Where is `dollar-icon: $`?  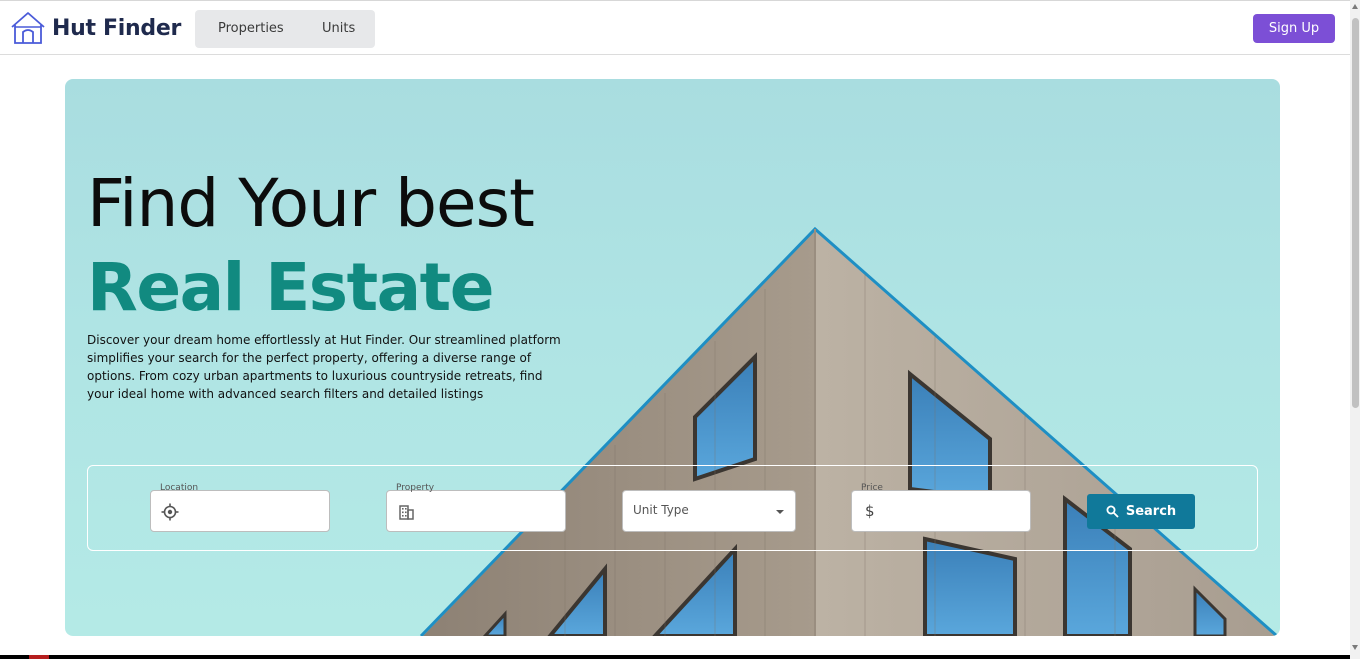 dollar-icon: $ is located at coordinates (870, 511).